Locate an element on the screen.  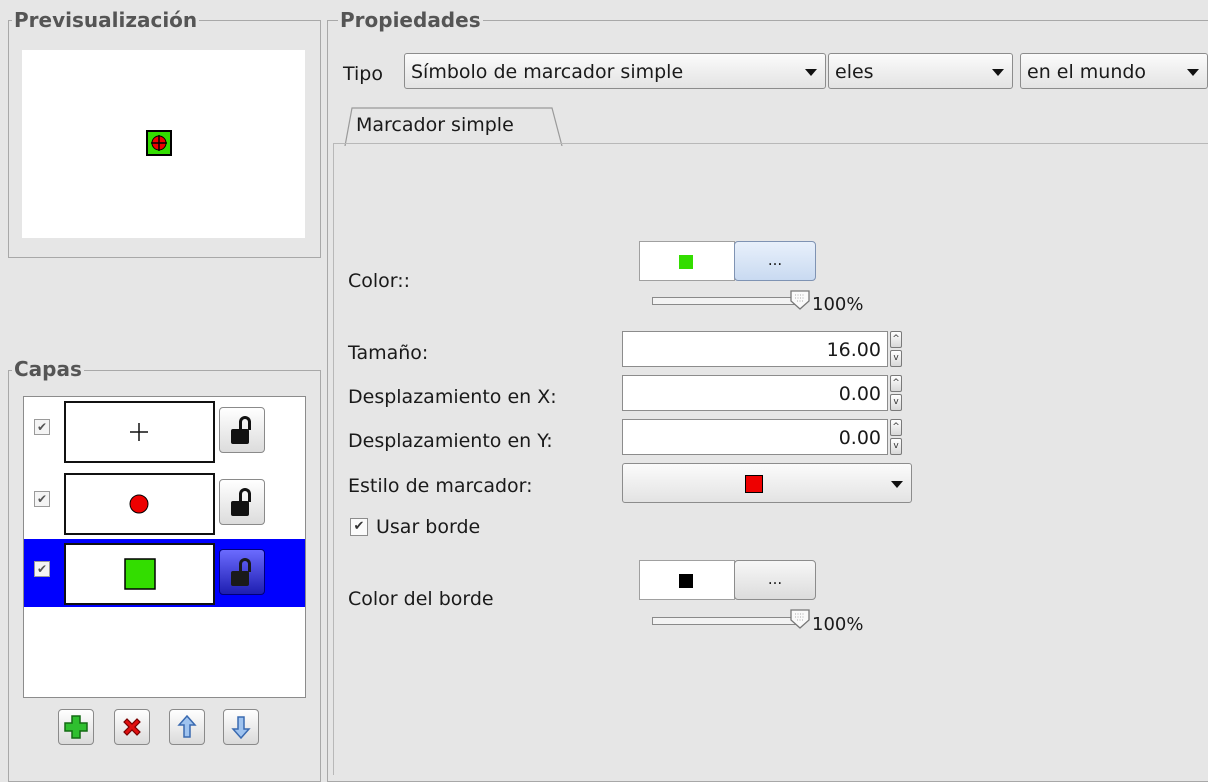
add-layer-button is located at coordinates (76, 727).